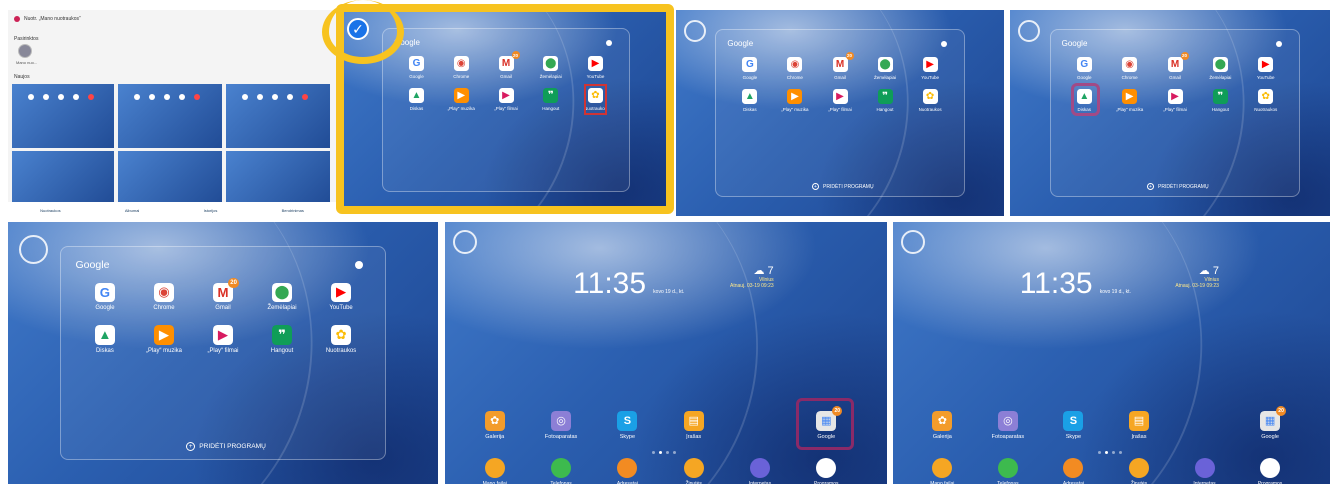  What do you see at coordinates (840, 109) in the screenshot?
I see `app-label: „Play“ filmai` at bounding box center [840, 109].